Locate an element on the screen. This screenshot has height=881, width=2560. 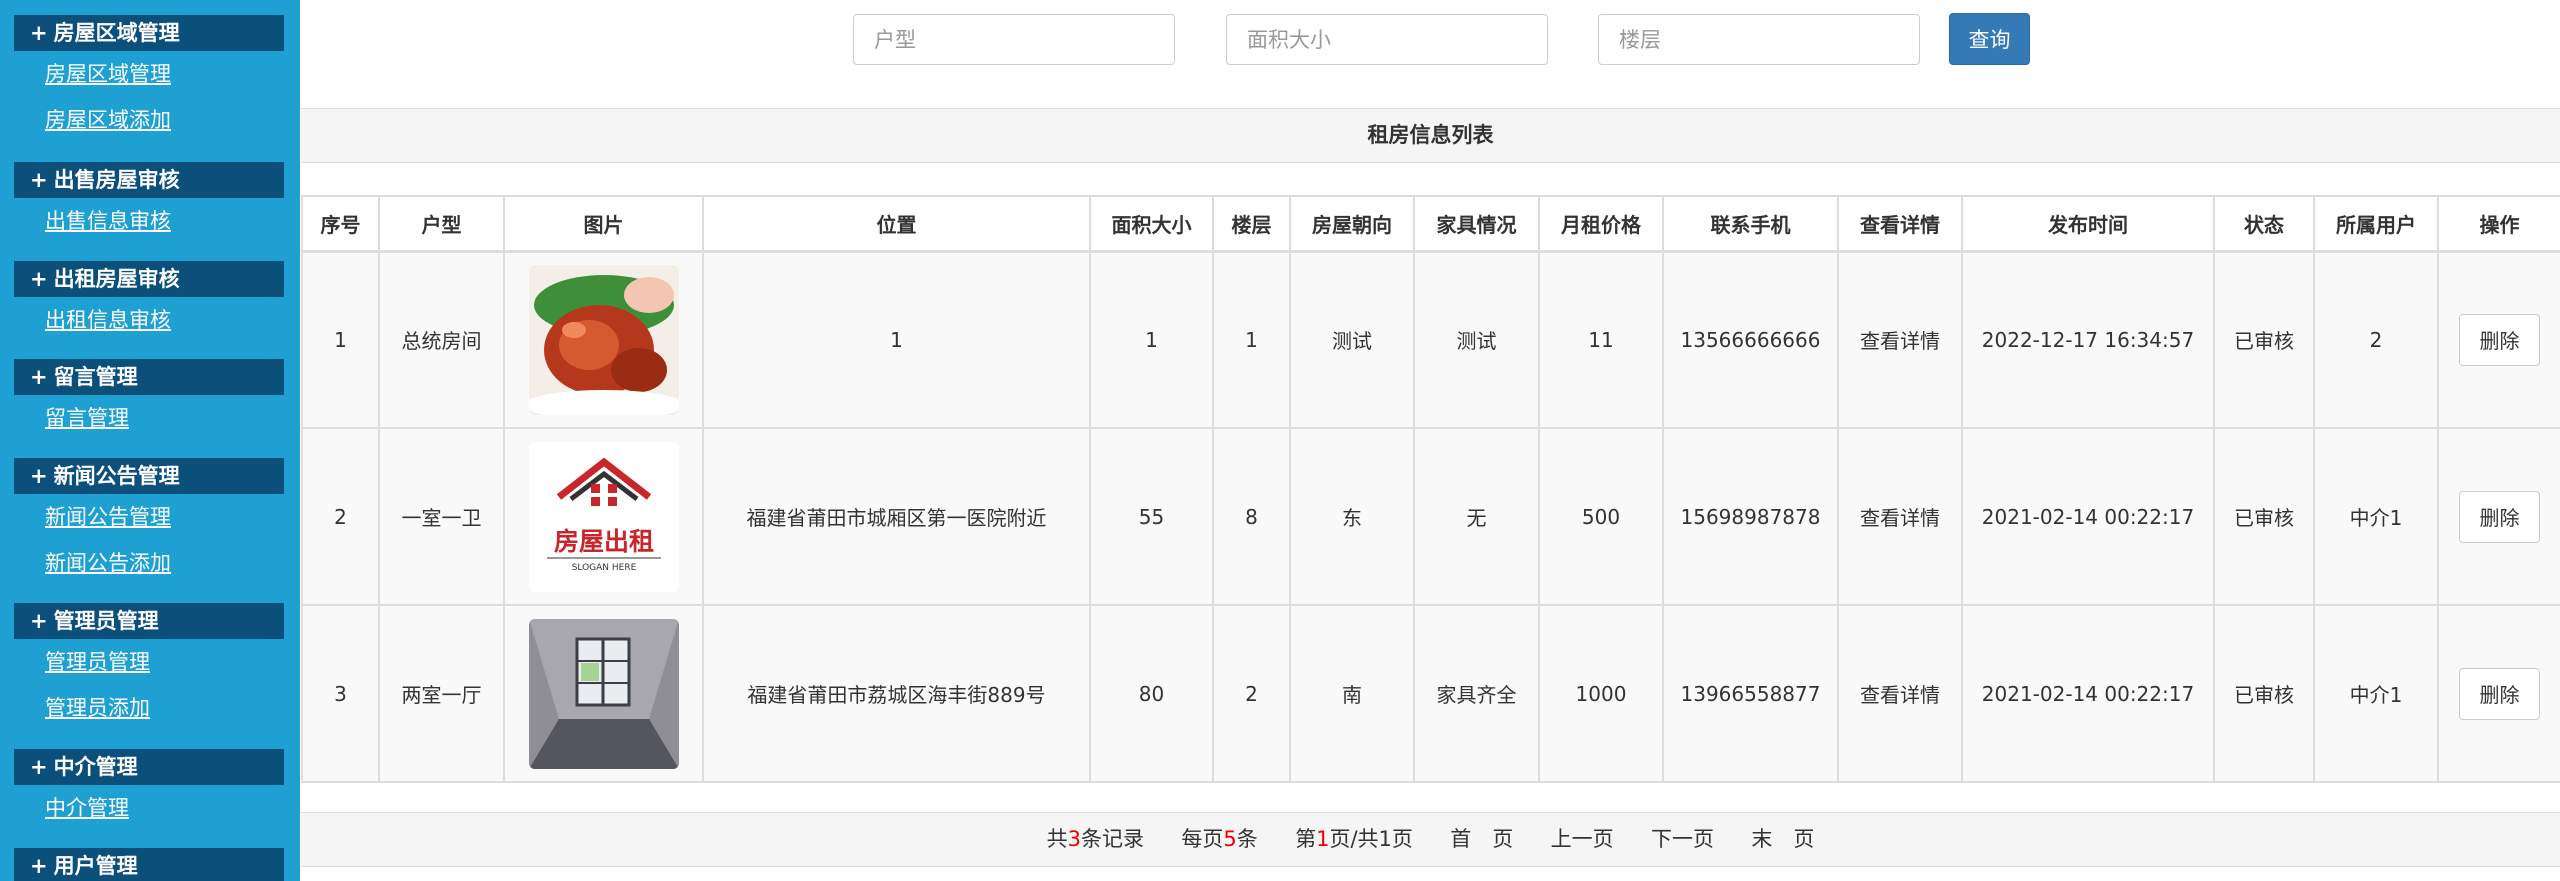
col-header-type: 户型 is located at coordinates (441, 224).